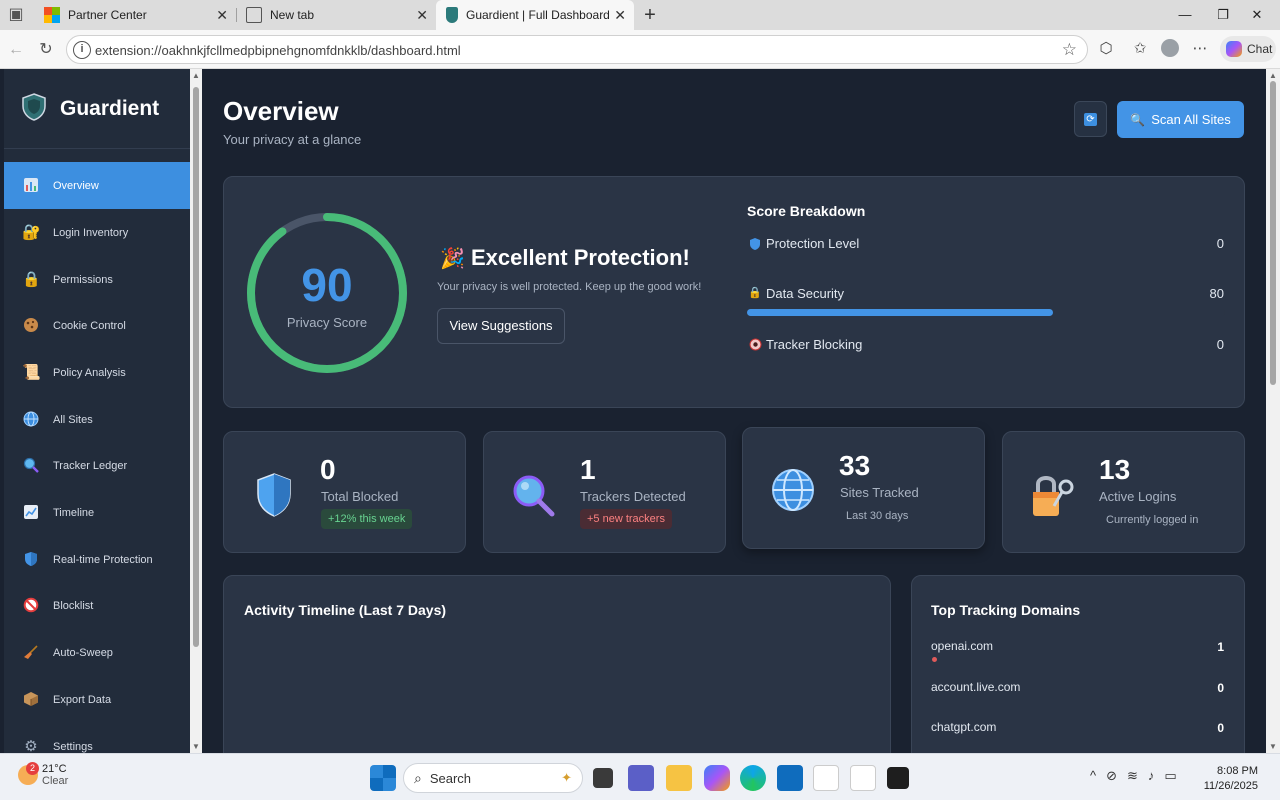  What do you see at coordinates (633, 496) in the screenshot?
I see `stat-label: Trackers Detected` at bounding box center [633, 496].